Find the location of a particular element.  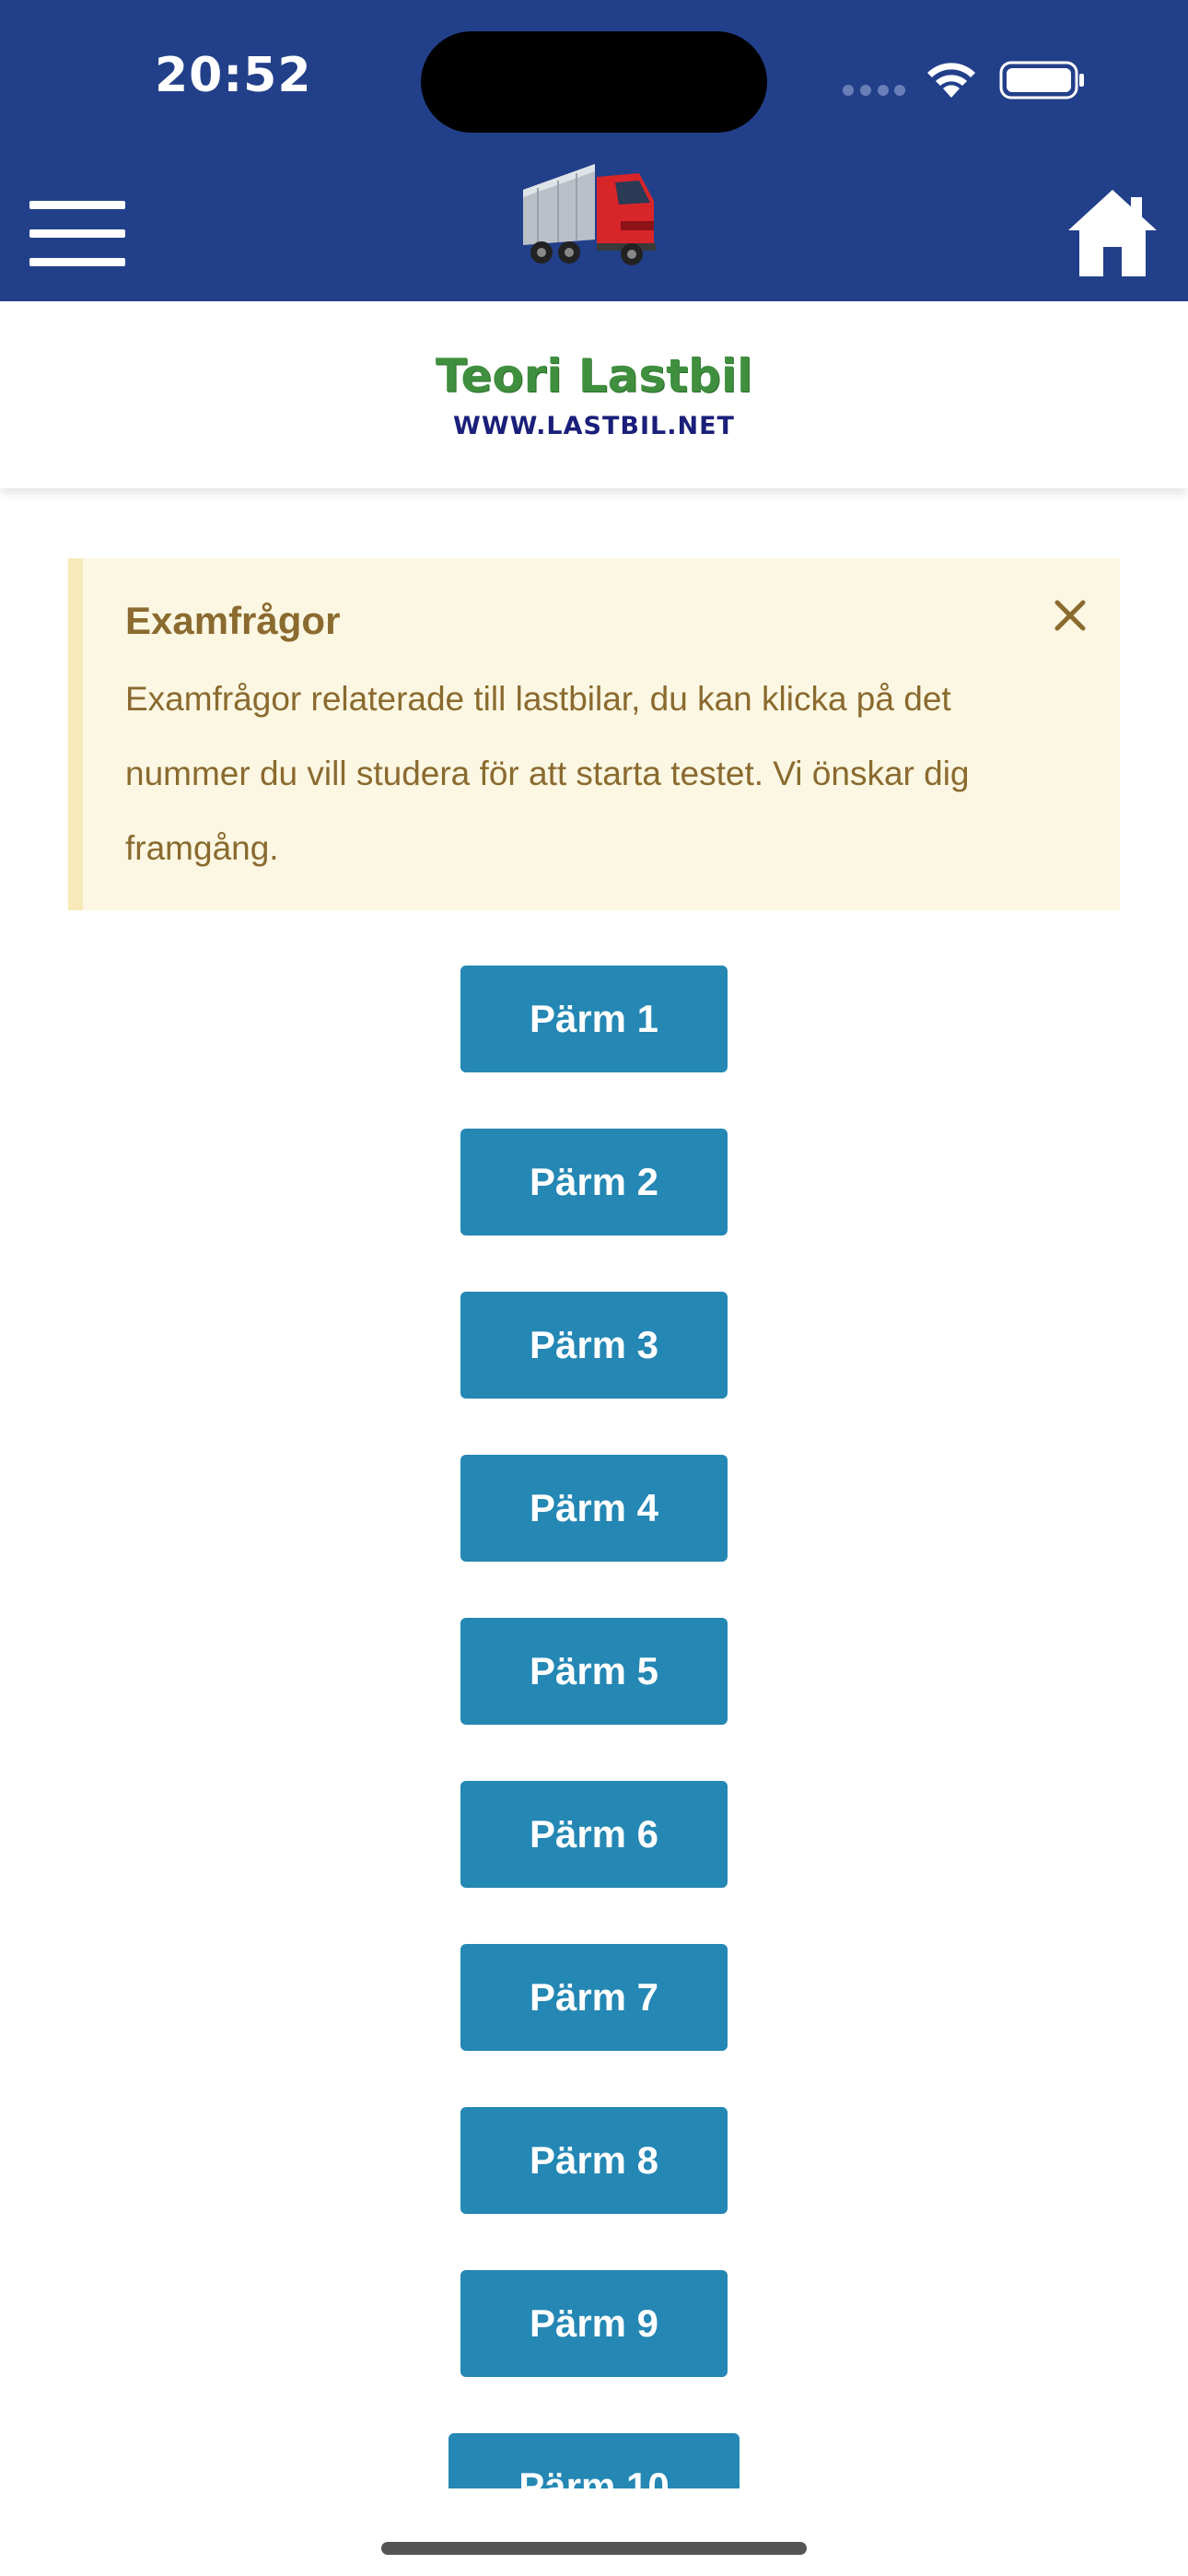

top-navigation-bar: 20:52 is located at coordinates (594, 150).